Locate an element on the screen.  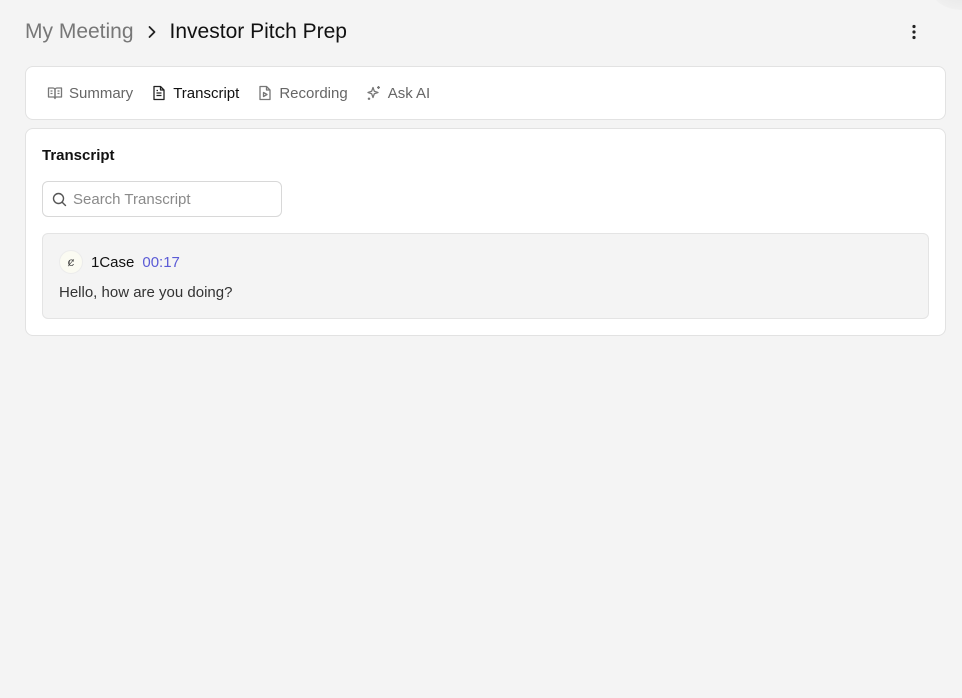
tab-transcript: Transcript is located at coordinates (195, 93).